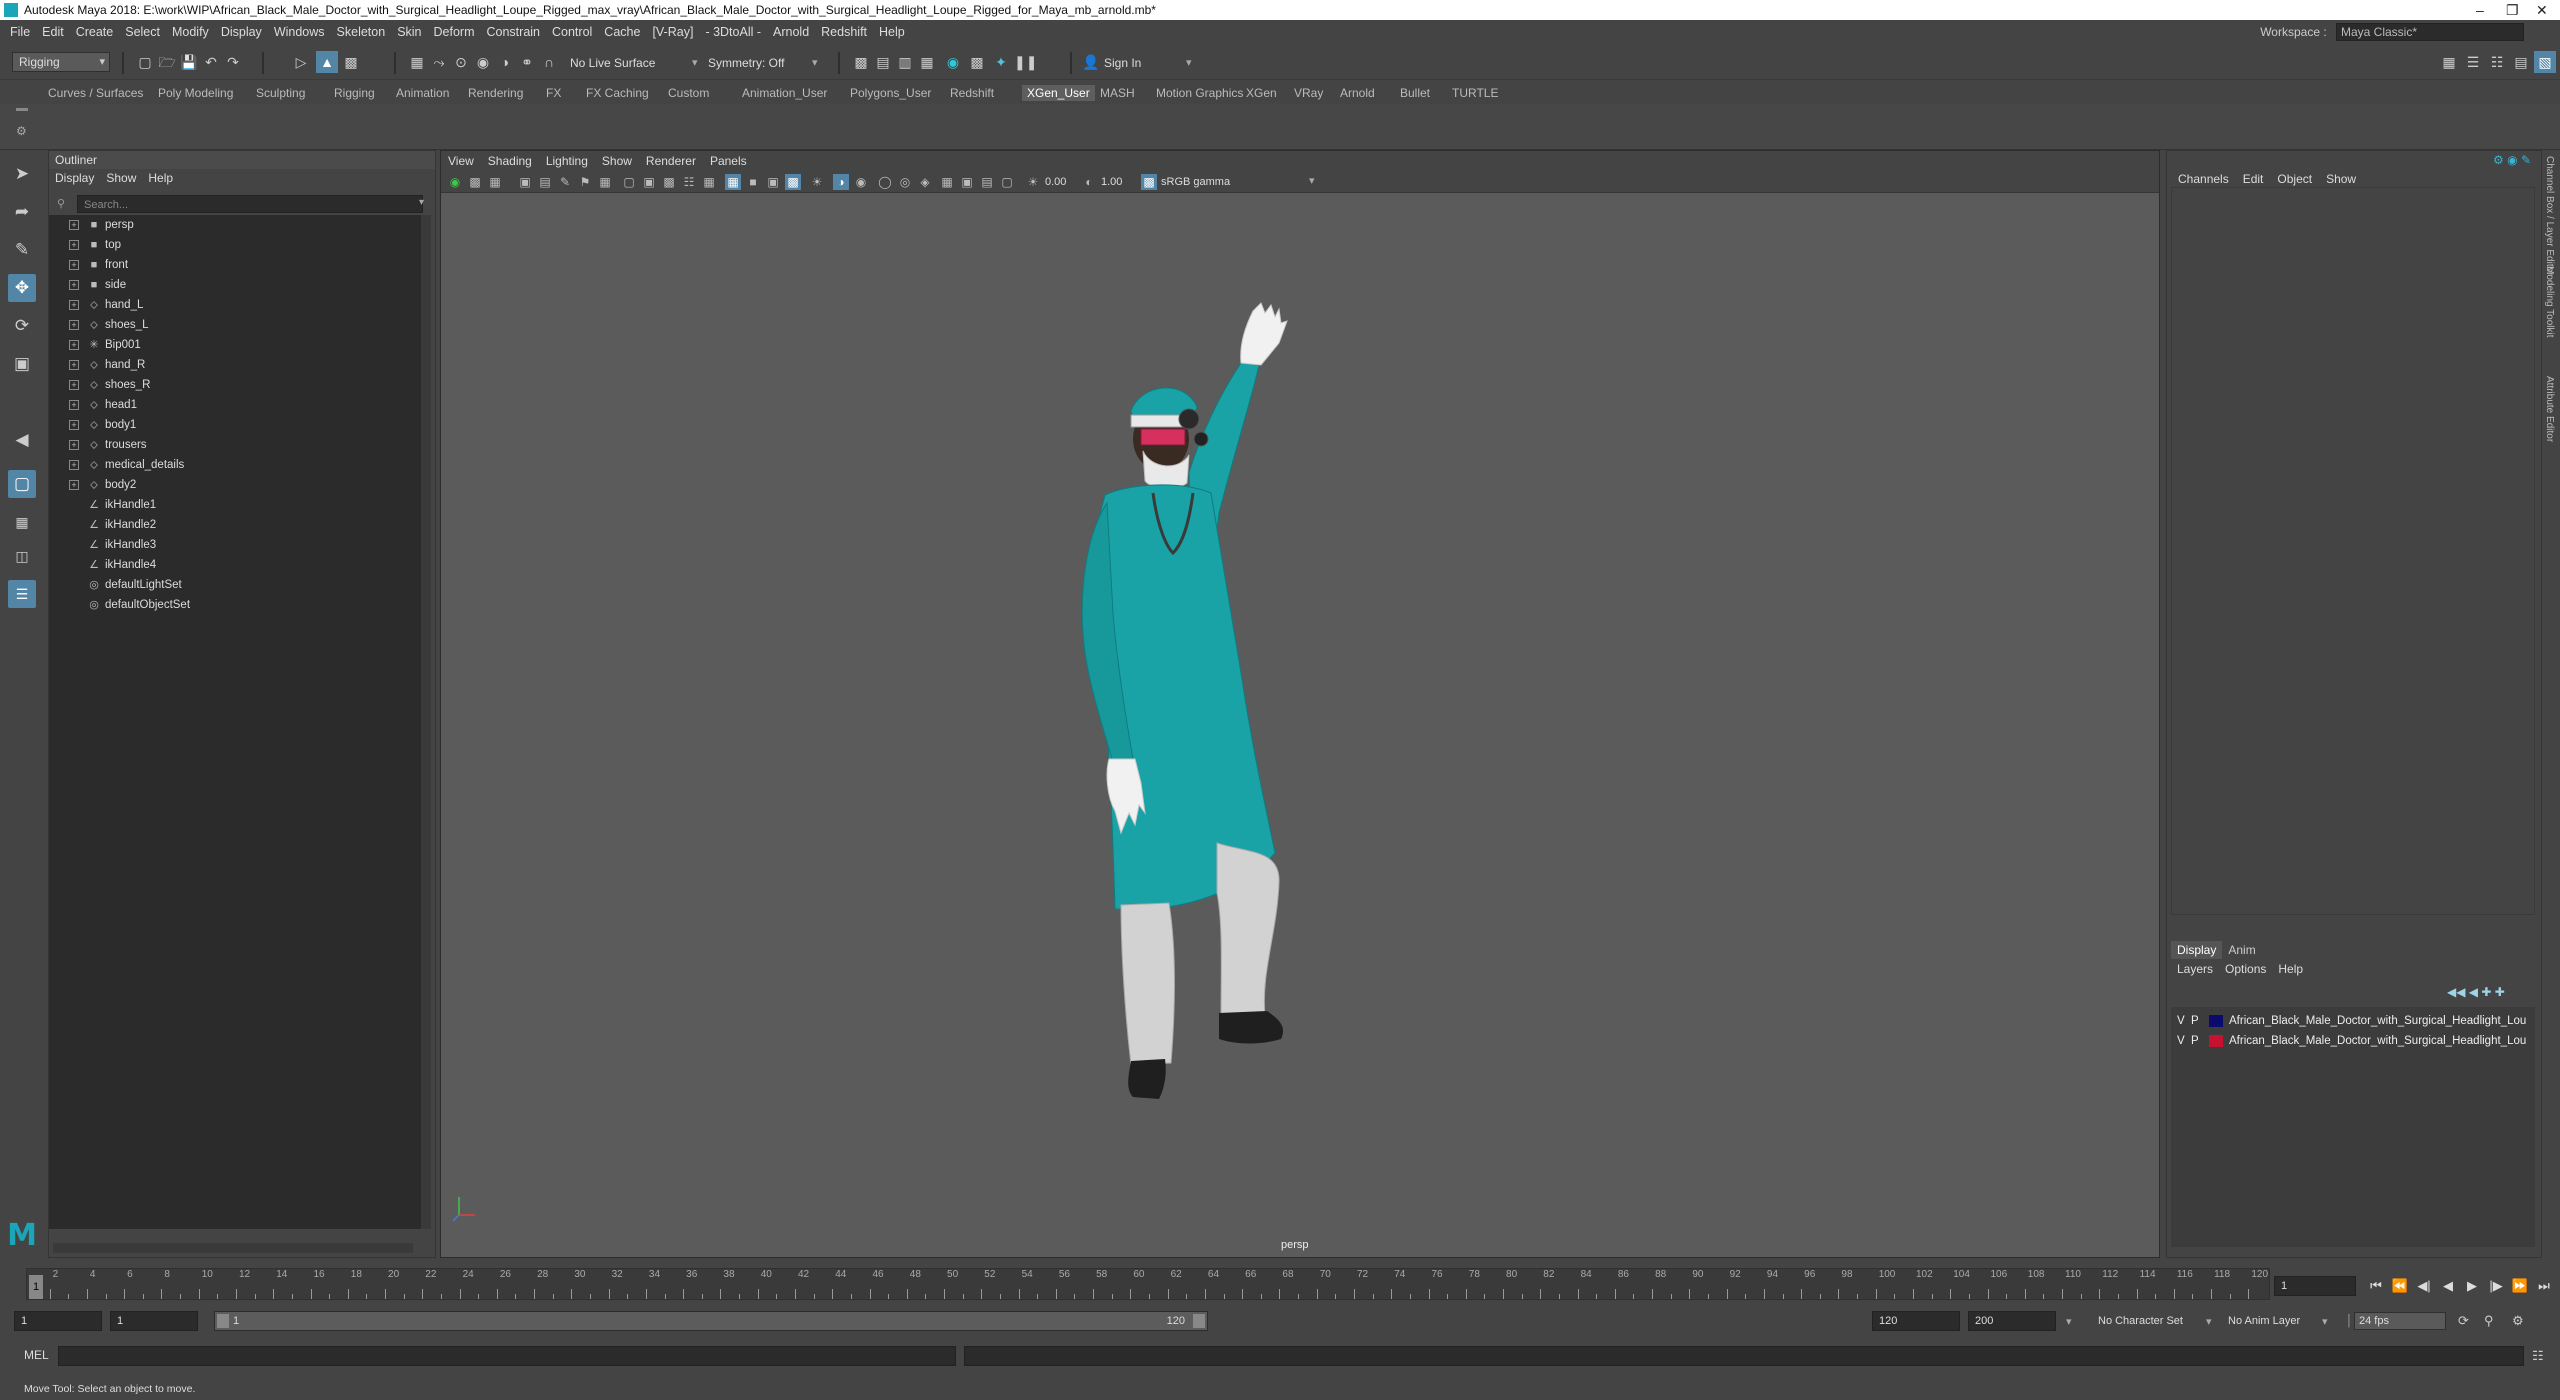  I want to click on textured-icon: ▩, so click(793, 182).